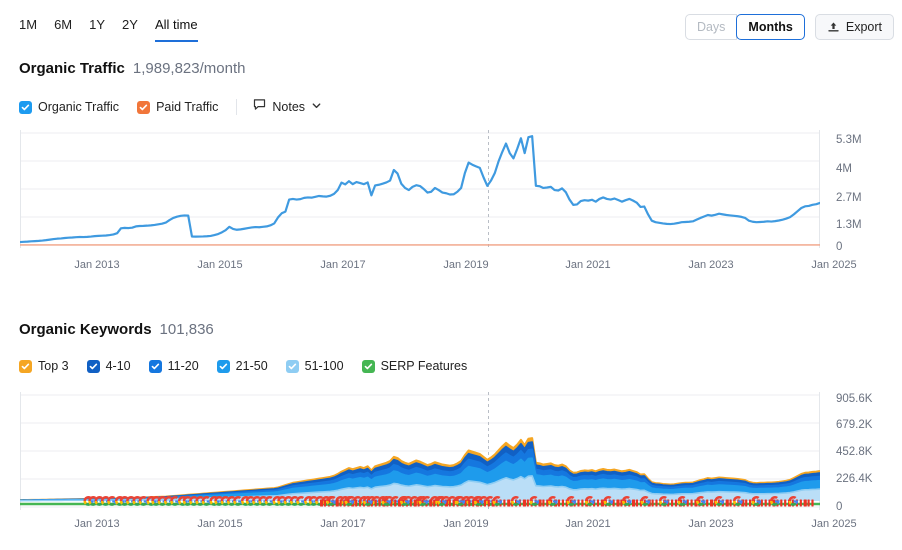 This screenshot has width=902, height=550. I want to click on legend-label-top-3: Top 3, so click(53, 366).